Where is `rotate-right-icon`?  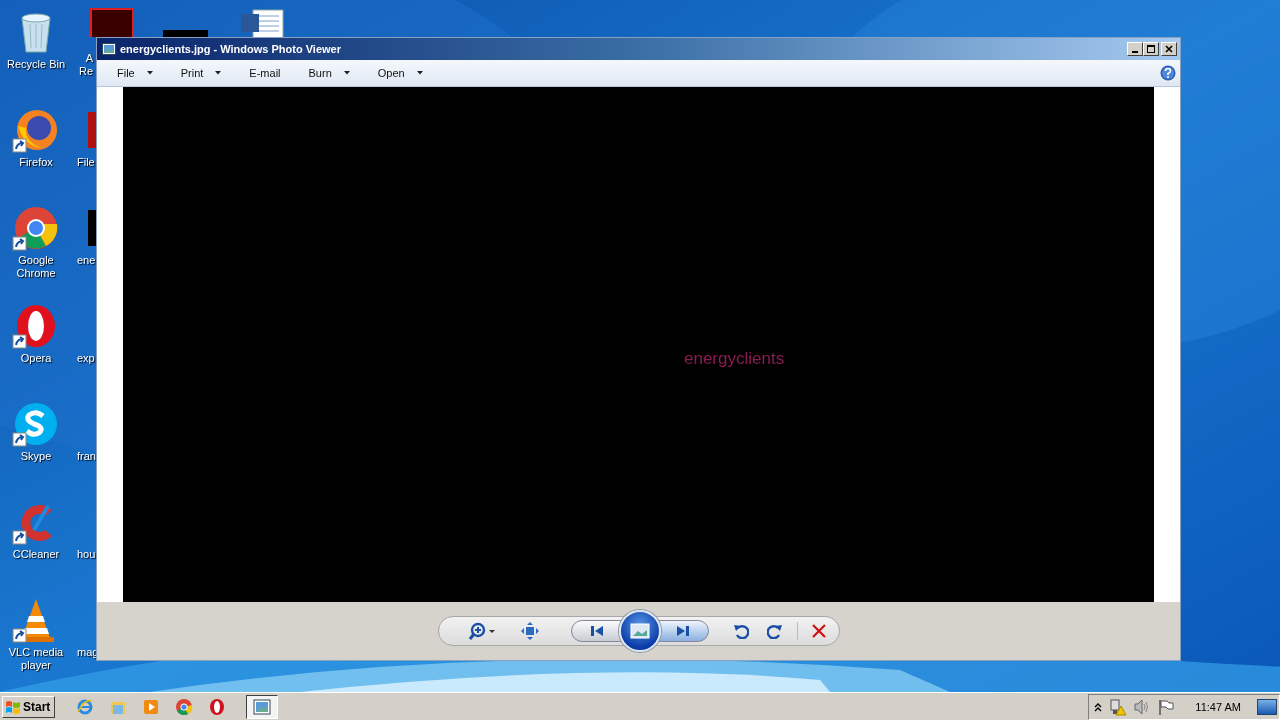 rotate-right-icon is located at coordinates (774, 631).